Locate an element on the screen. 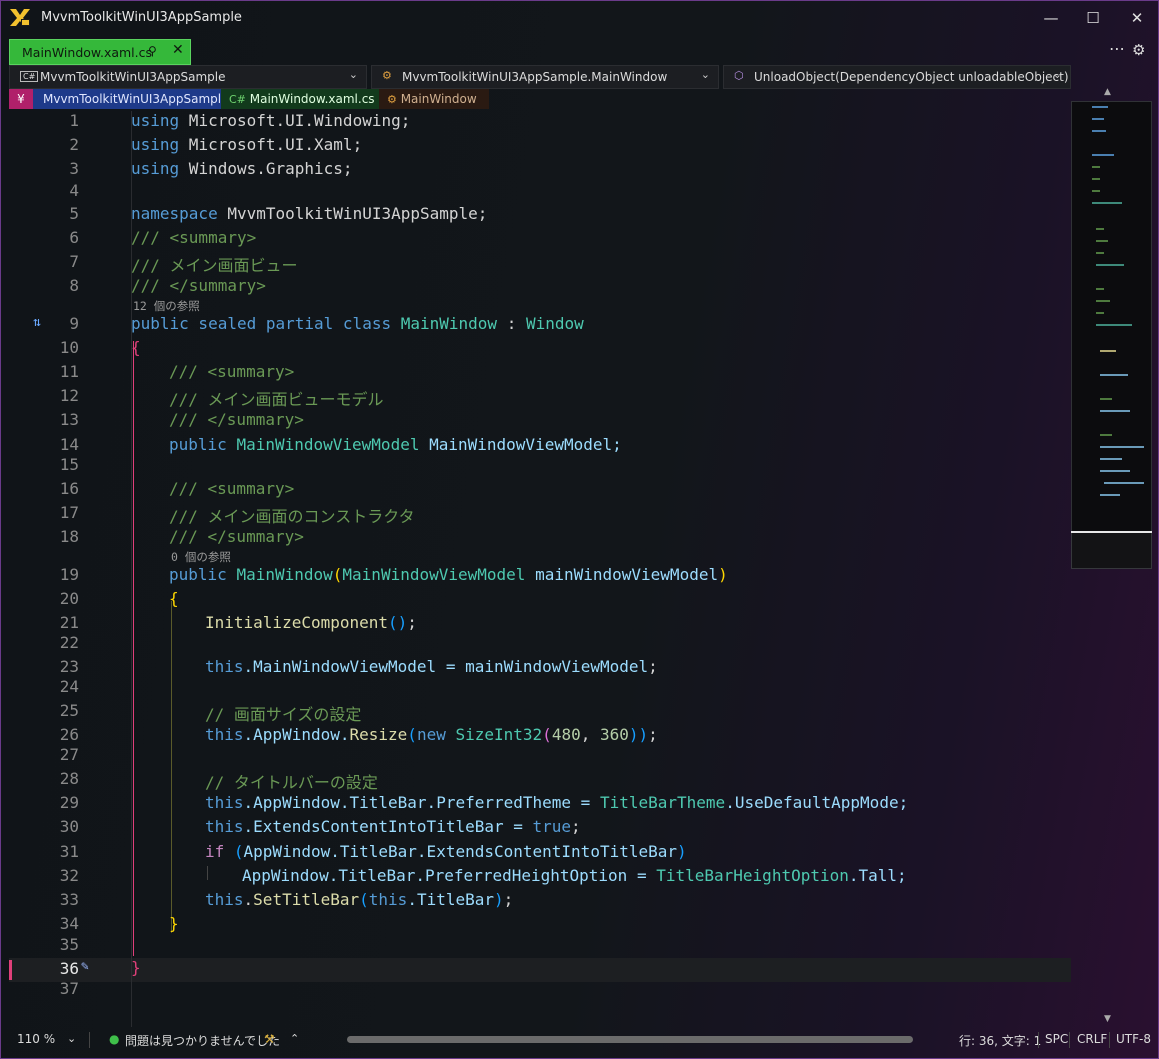  code-line-36: } is located at coordinates (136, 967).